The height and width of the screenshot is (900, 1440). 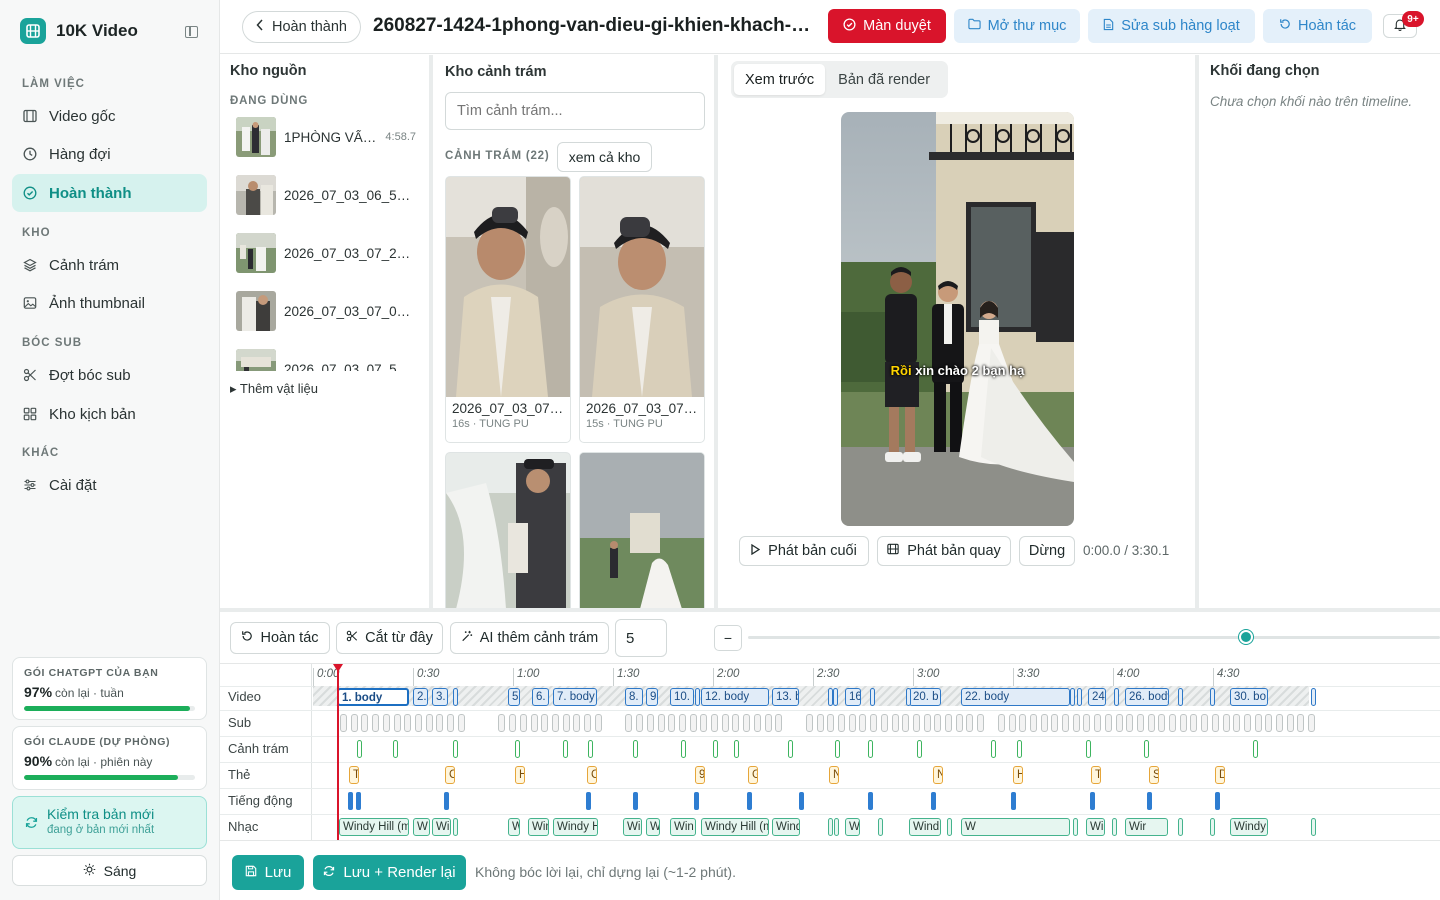 What do you see at coordinates (1094, 637) in the screenshot?
I see `zoom-slider-track` at bounding box center [1094, 637].